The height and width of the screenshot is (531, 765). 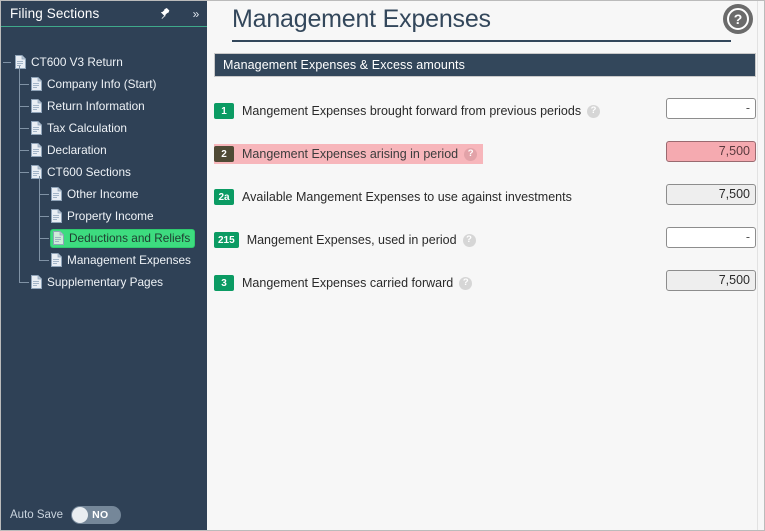 I want to click on box-number-badge: 2, so click(x=224, y=154).